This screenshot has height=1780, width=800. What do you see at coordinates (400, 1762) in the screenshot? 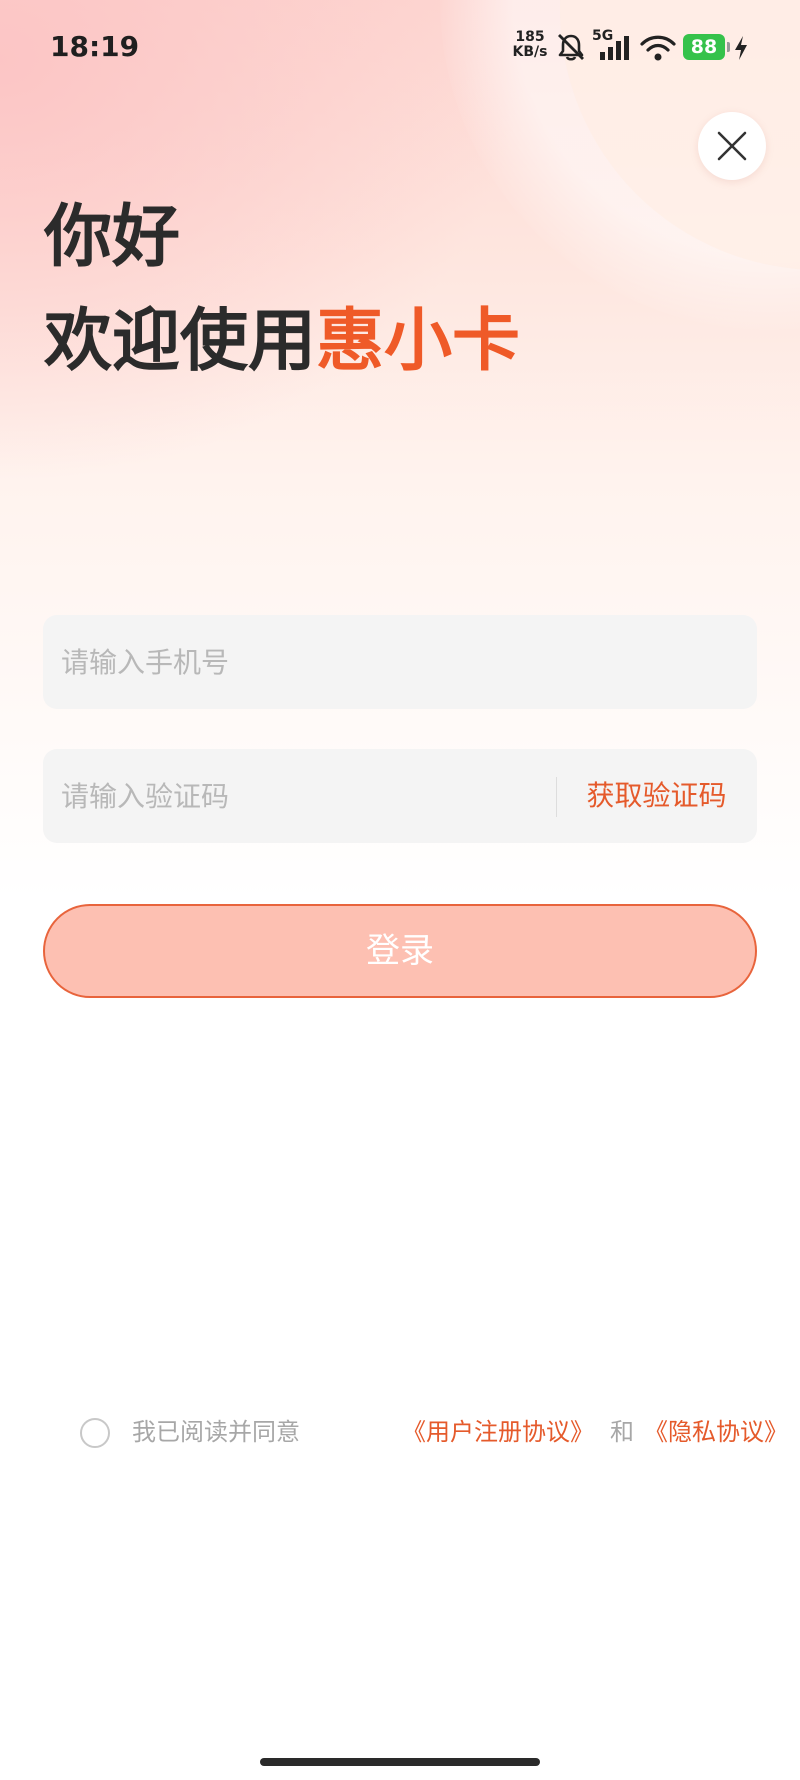
I see `home-indicator` at bounding box center [400, 1762].